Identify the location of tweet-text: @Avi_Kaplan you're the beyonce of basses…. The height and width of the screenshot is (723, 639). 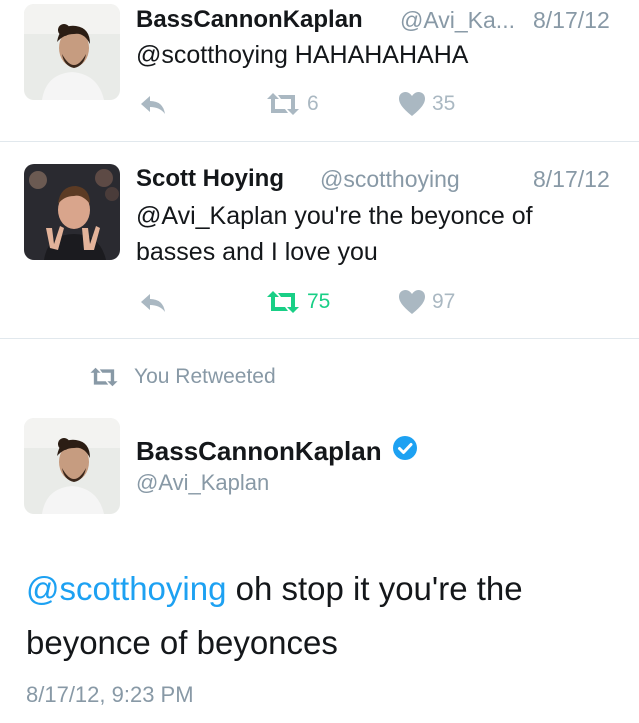
(334, 234).